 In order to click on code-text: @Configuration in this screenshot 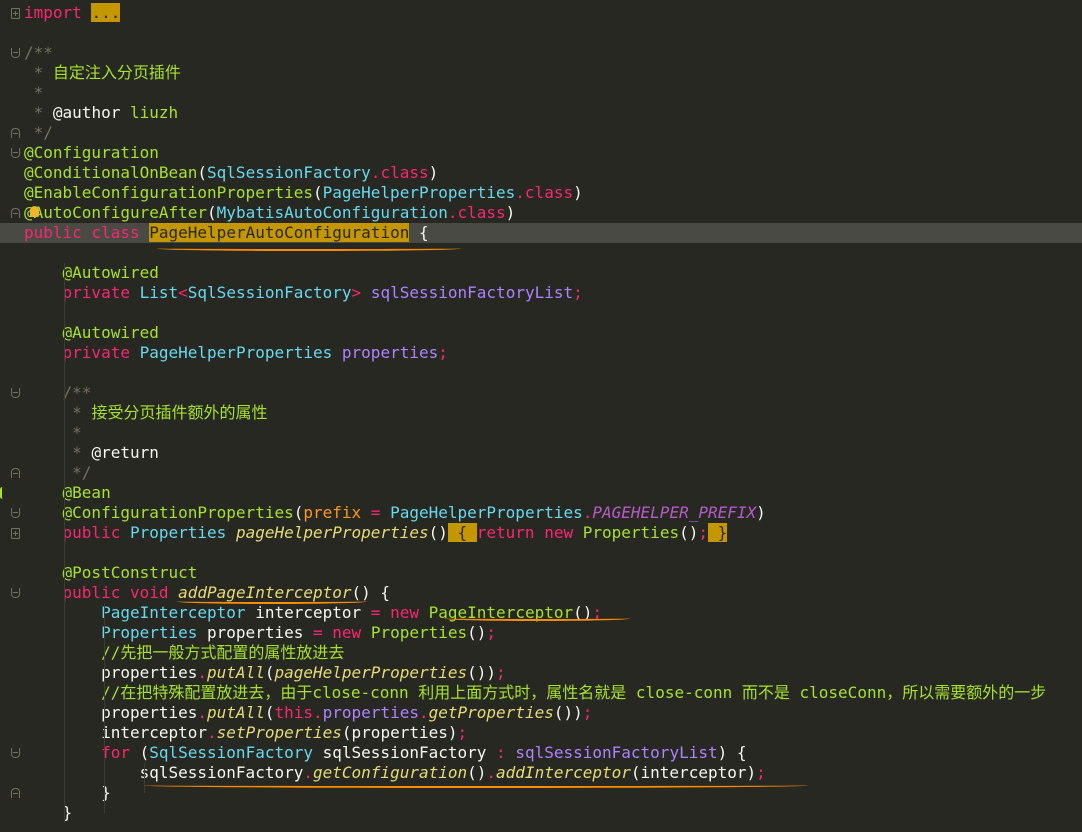, I will do `click(91, 153)`.